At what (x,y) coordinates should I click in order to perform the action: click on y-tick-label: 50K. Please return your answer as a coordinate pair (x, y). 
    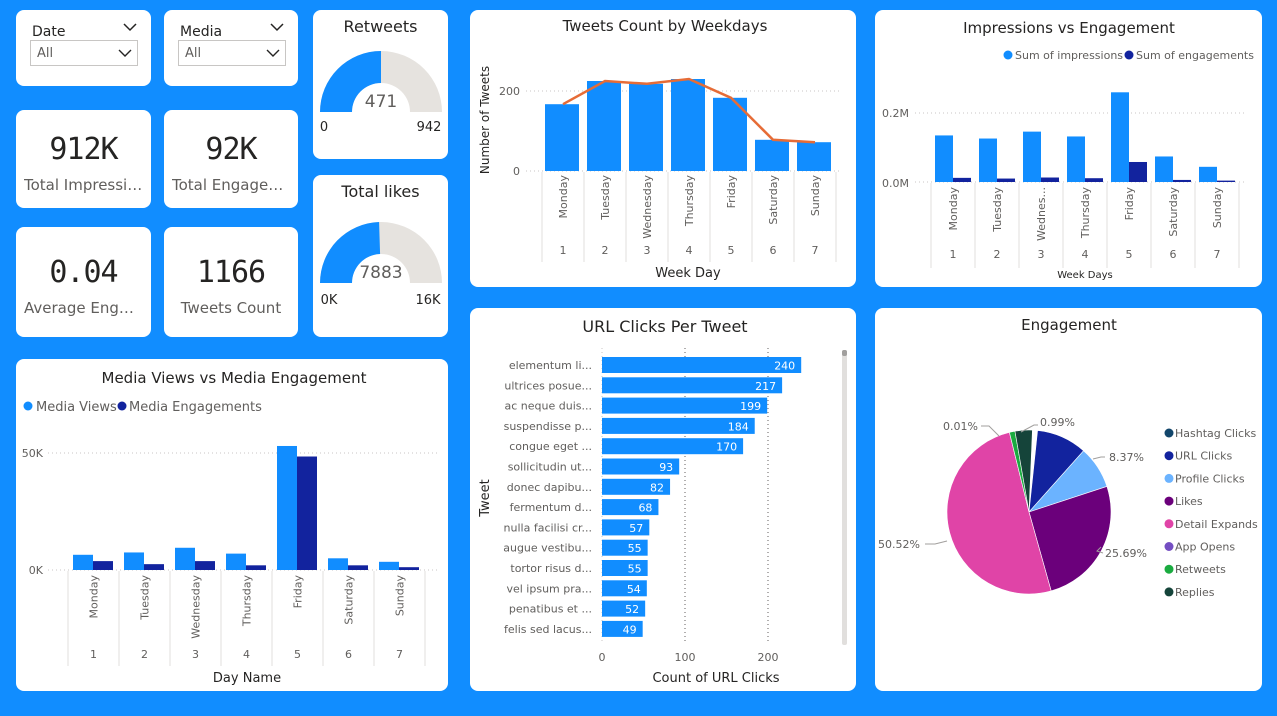
    Looking at the image, I should click on (33, 453).